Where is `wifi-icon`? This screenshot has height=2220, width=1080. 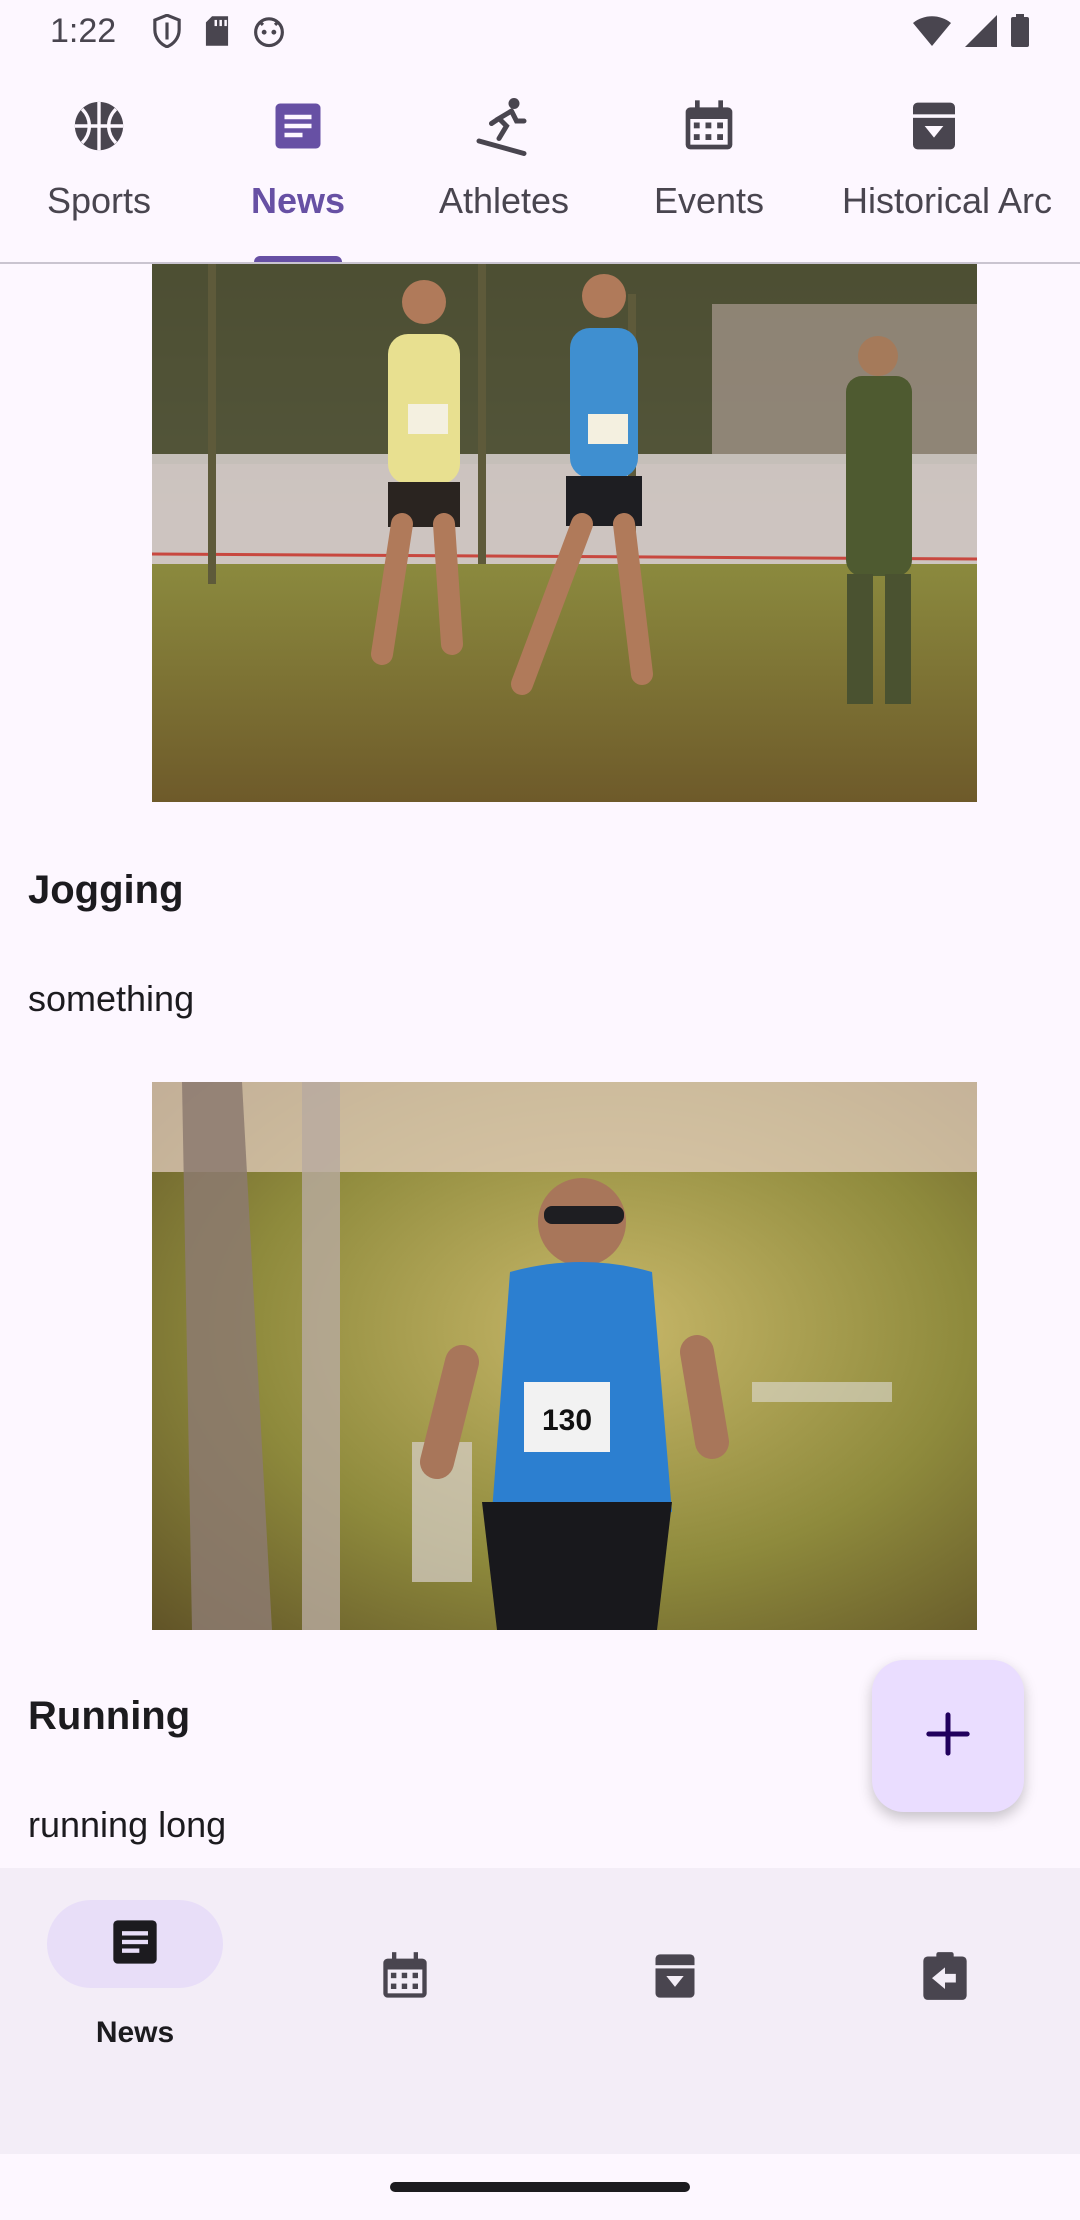
wifi-icon is located at coordinates (932, 33).